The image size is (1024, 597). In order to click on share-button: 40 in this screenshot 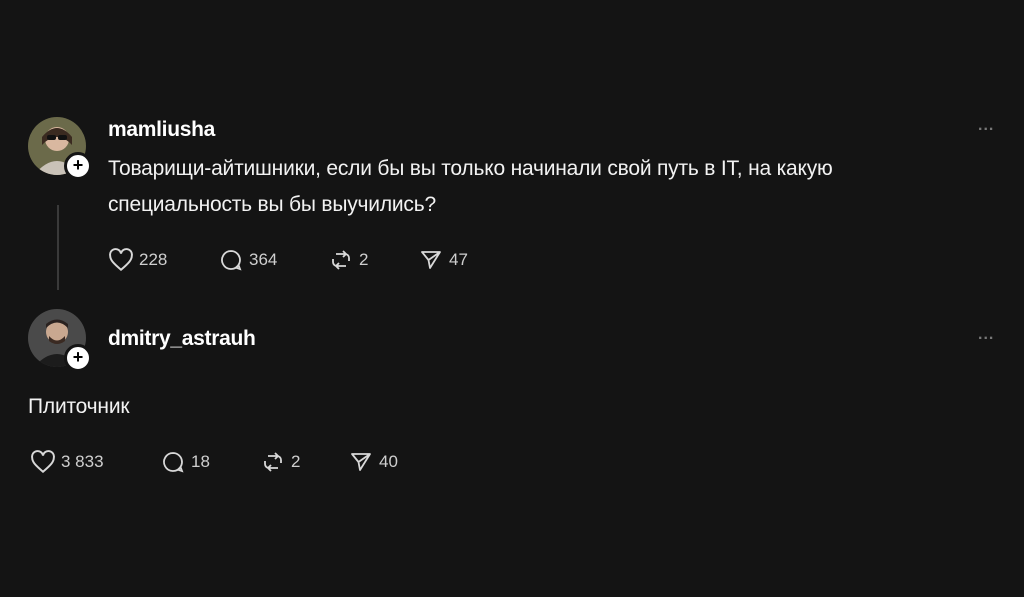, I will do `click(388, 462)`.